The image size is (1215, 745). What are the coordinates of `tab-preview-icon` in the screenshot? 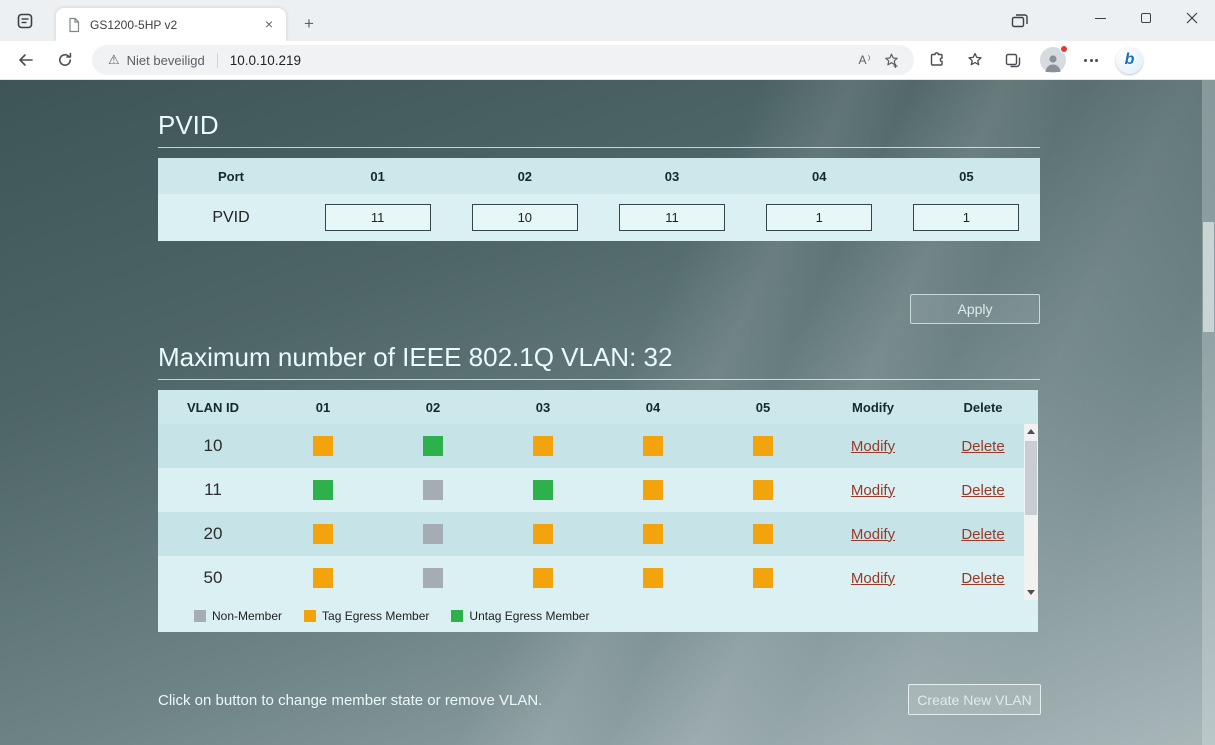 It's located at (1020, 21).